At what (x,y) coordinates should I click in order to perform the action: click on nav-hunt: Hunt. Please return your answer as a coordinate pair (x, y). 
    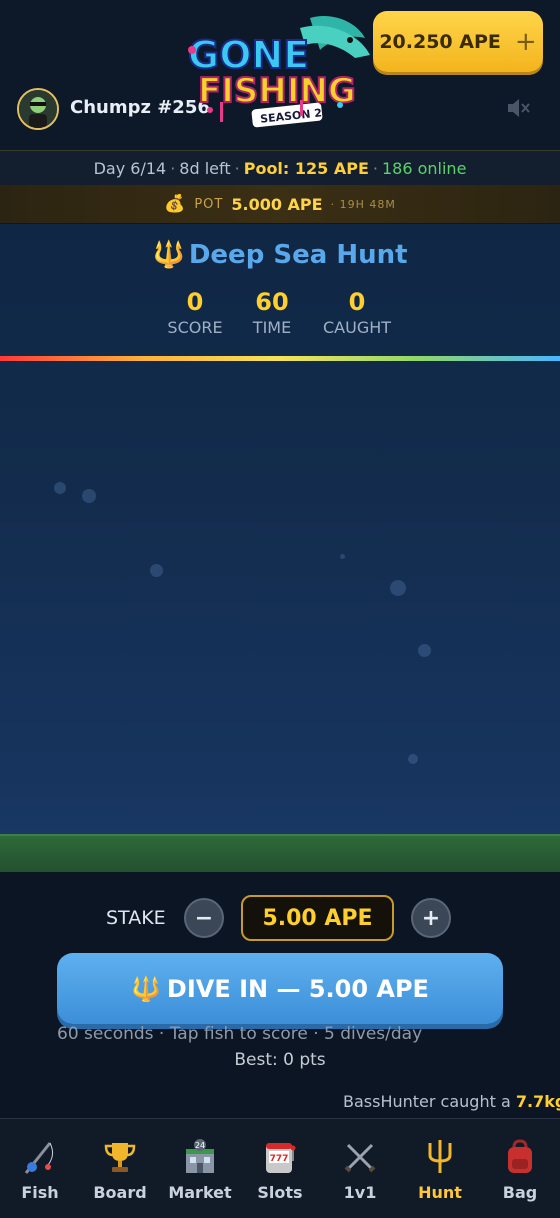
    Looking at the image, I should click on (440, 1168).